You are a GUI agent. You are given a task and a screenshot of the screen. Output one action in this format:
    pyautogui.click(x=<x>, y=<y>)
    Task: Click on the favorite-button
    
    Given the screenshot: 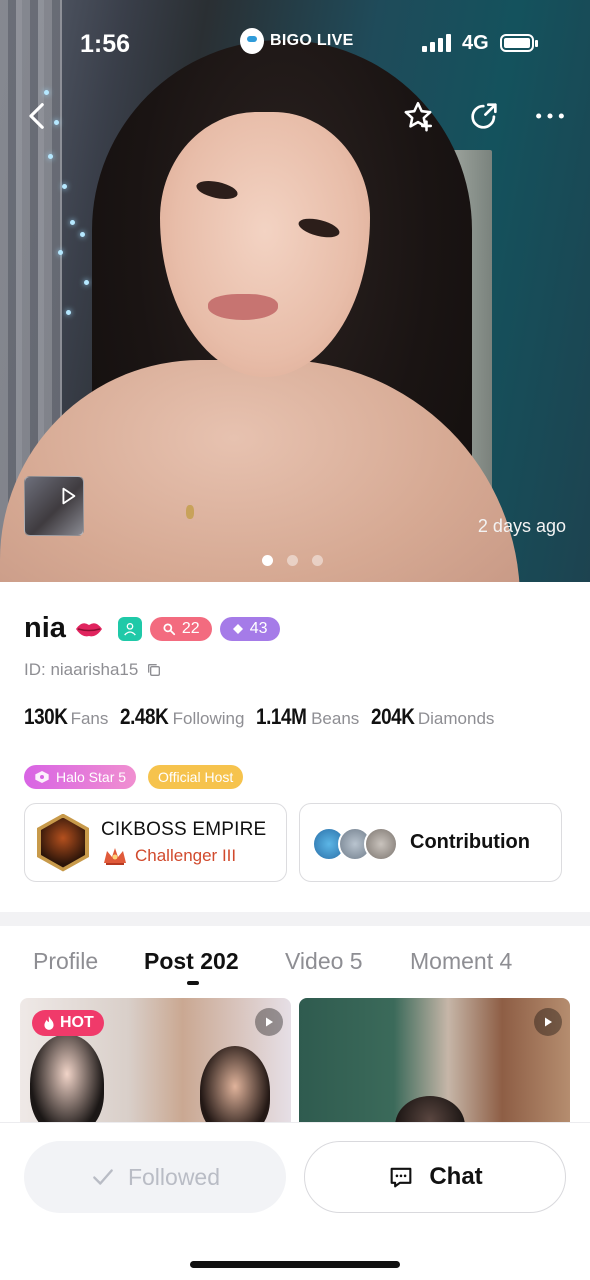 What is the action you would take?
    pyautogui.click(x=418, y=116)
    